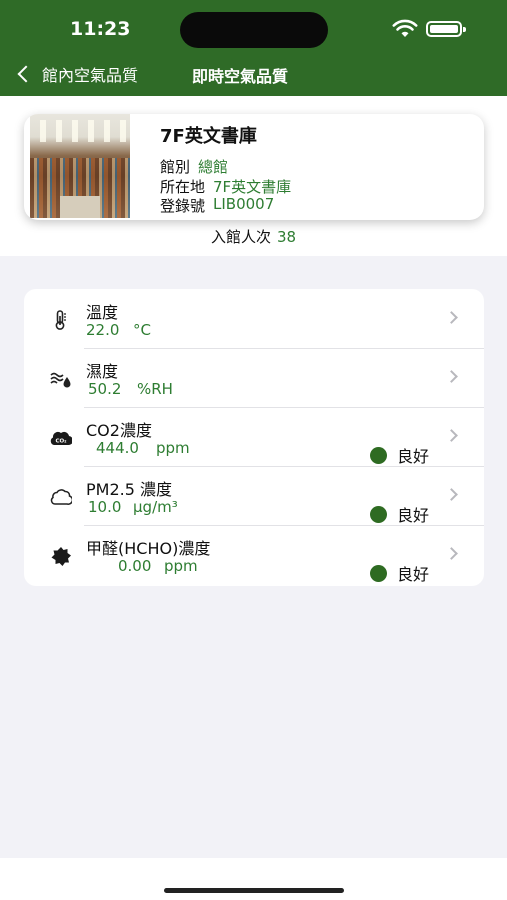 This screenshot has height=900, width=507. I want to click on reading-value: 0.00, so click(135, 566).